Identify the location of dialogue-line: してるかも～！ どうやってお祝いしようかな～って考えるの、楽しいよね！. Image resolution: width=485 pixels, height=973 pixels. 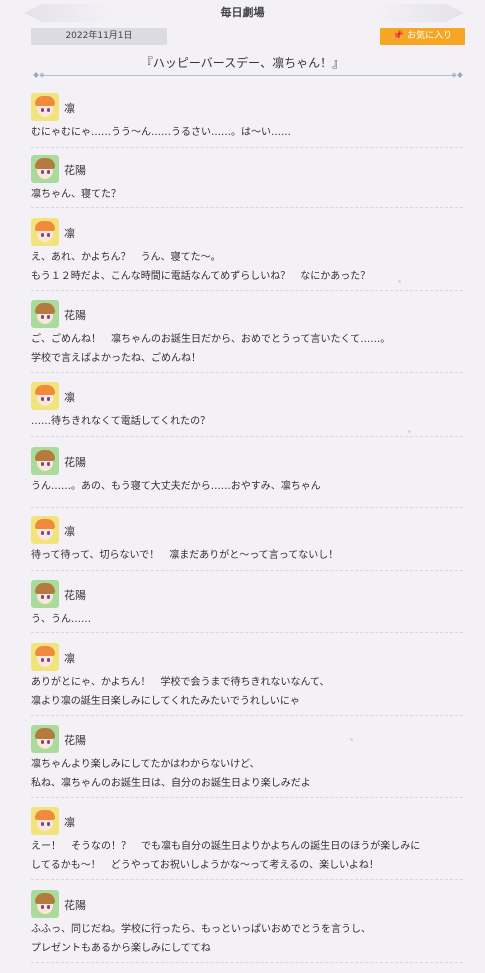
(205, 865).